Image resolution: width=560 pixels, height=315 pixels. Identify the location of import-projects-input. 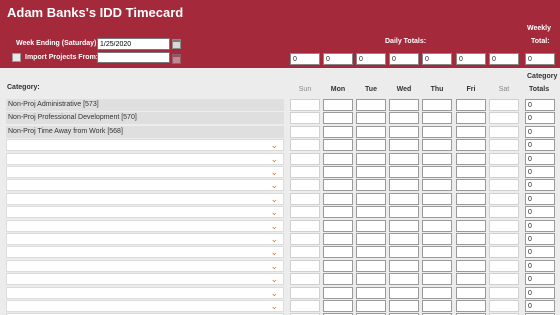
(133, 57).